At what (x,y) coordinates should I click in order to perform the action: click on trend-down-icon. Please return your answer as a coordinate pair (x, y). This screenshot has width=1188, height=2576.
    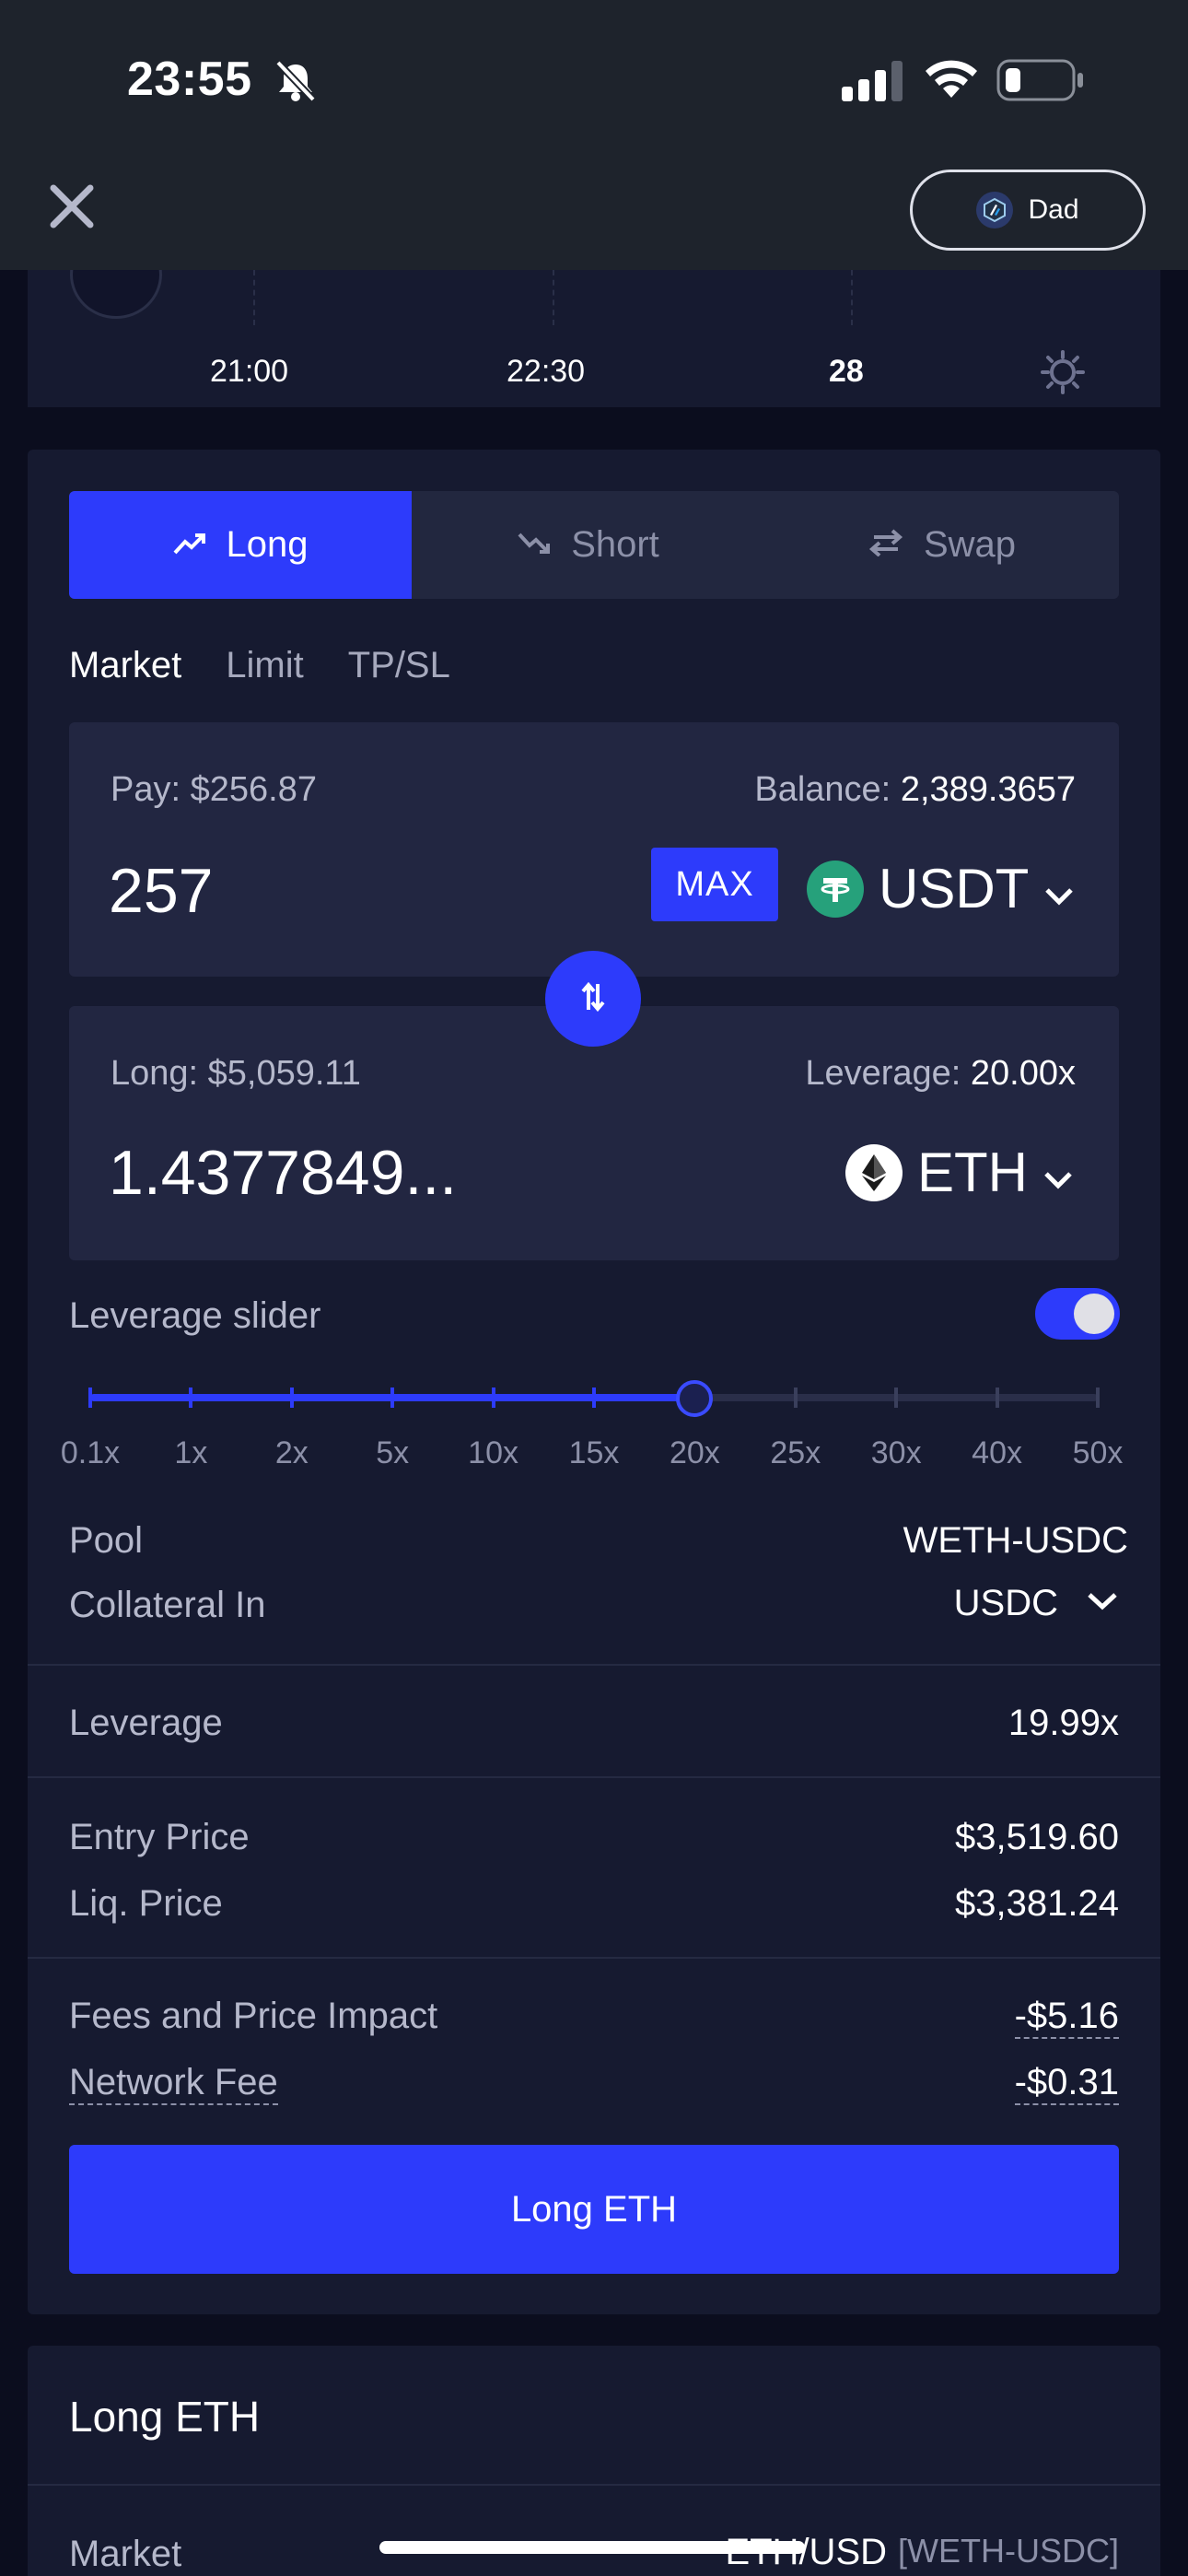
    Looking at the image, I should click on (534, 545).